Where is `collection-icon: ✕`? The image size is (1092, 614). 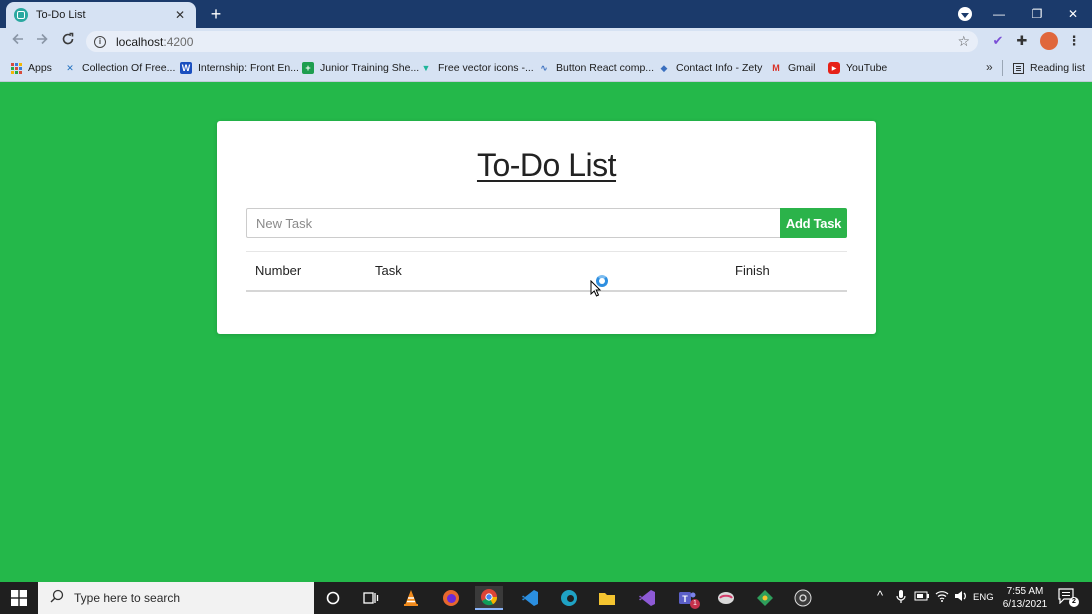
collection-icon: ✕ is located at coordinates (70, 67).